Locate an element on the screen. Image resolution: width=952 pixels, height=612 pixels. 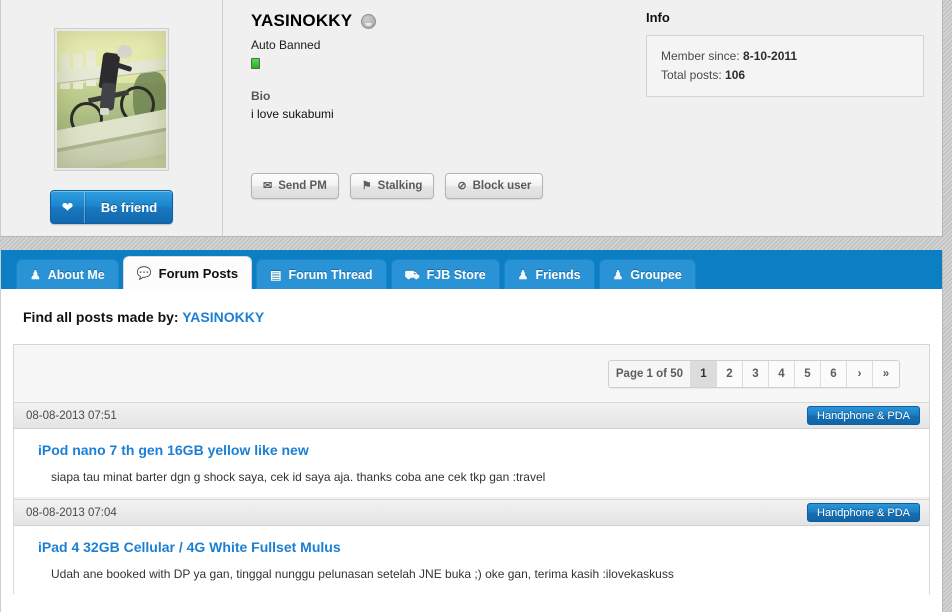
tab-friends: ♟ Friends is located at coordinates (549, 274).